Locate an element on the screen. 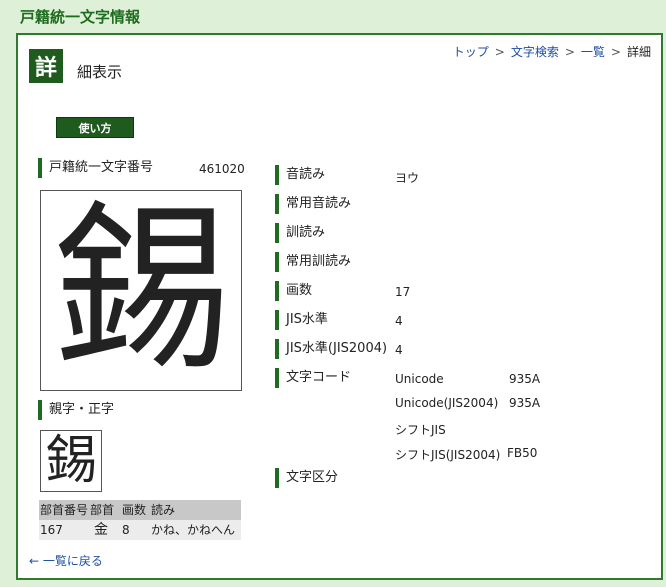  breadcrumb-search: 文字検索 is located at coordinates (535, 52).